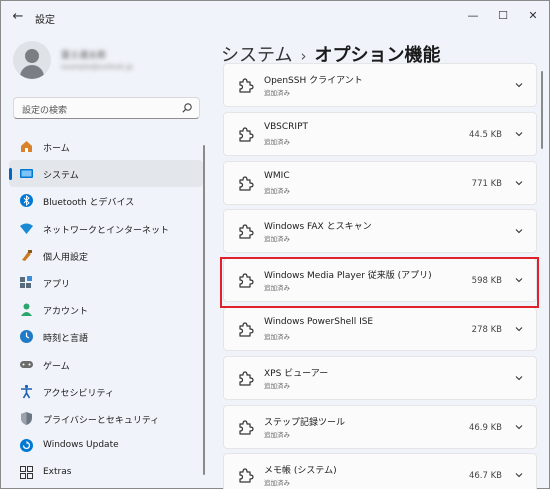 Image resolution: width=550 pixels, height=489 pixels. What do you see at coordinates (473, 16) in the screenshot?
I see `minimize-button: —` at bounding box center [473, 16].